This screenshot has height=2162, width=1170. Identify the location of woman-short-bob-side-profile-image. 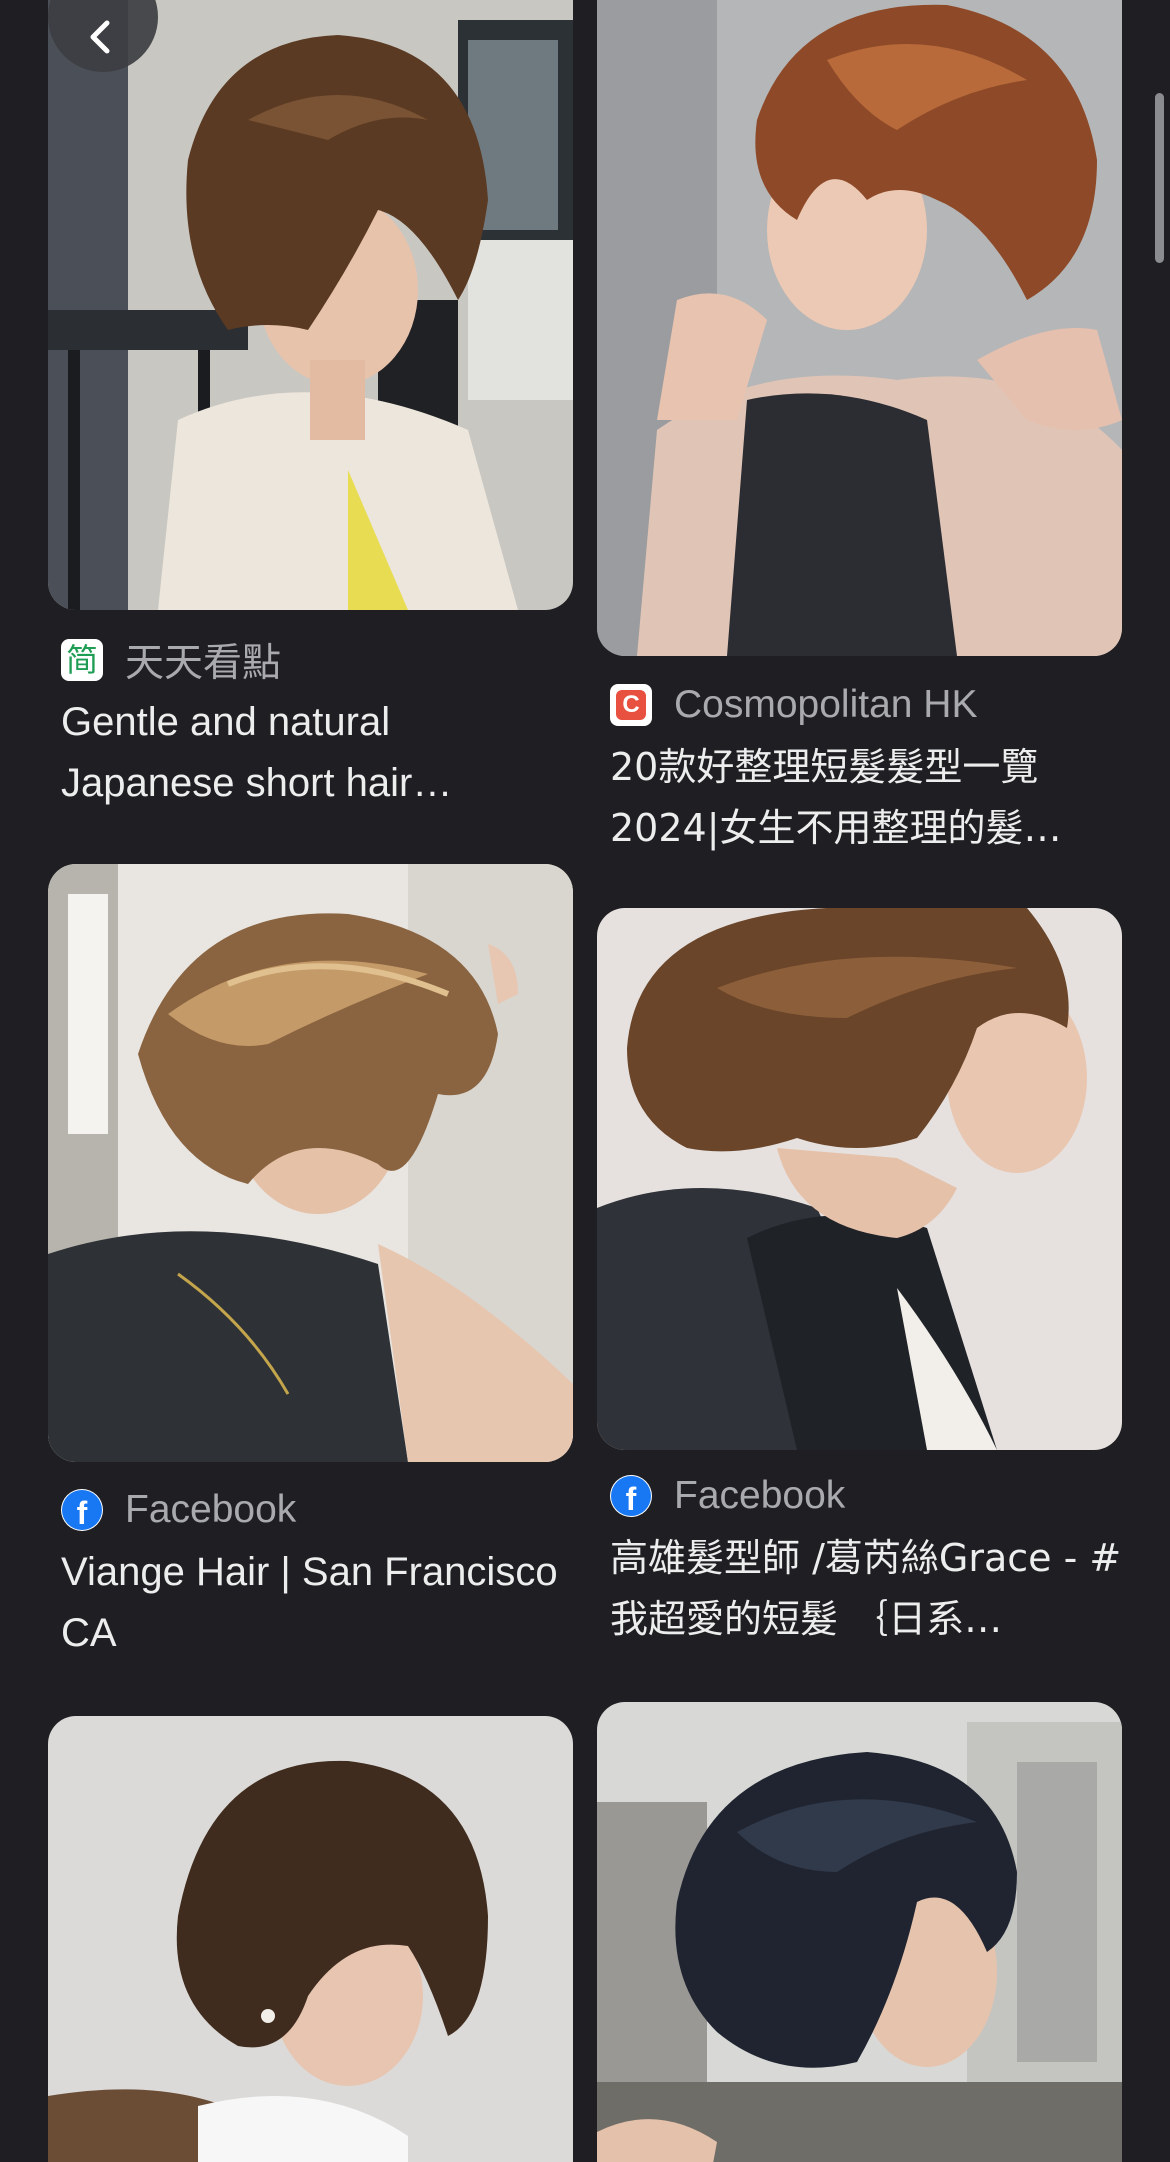
(859, 1179).